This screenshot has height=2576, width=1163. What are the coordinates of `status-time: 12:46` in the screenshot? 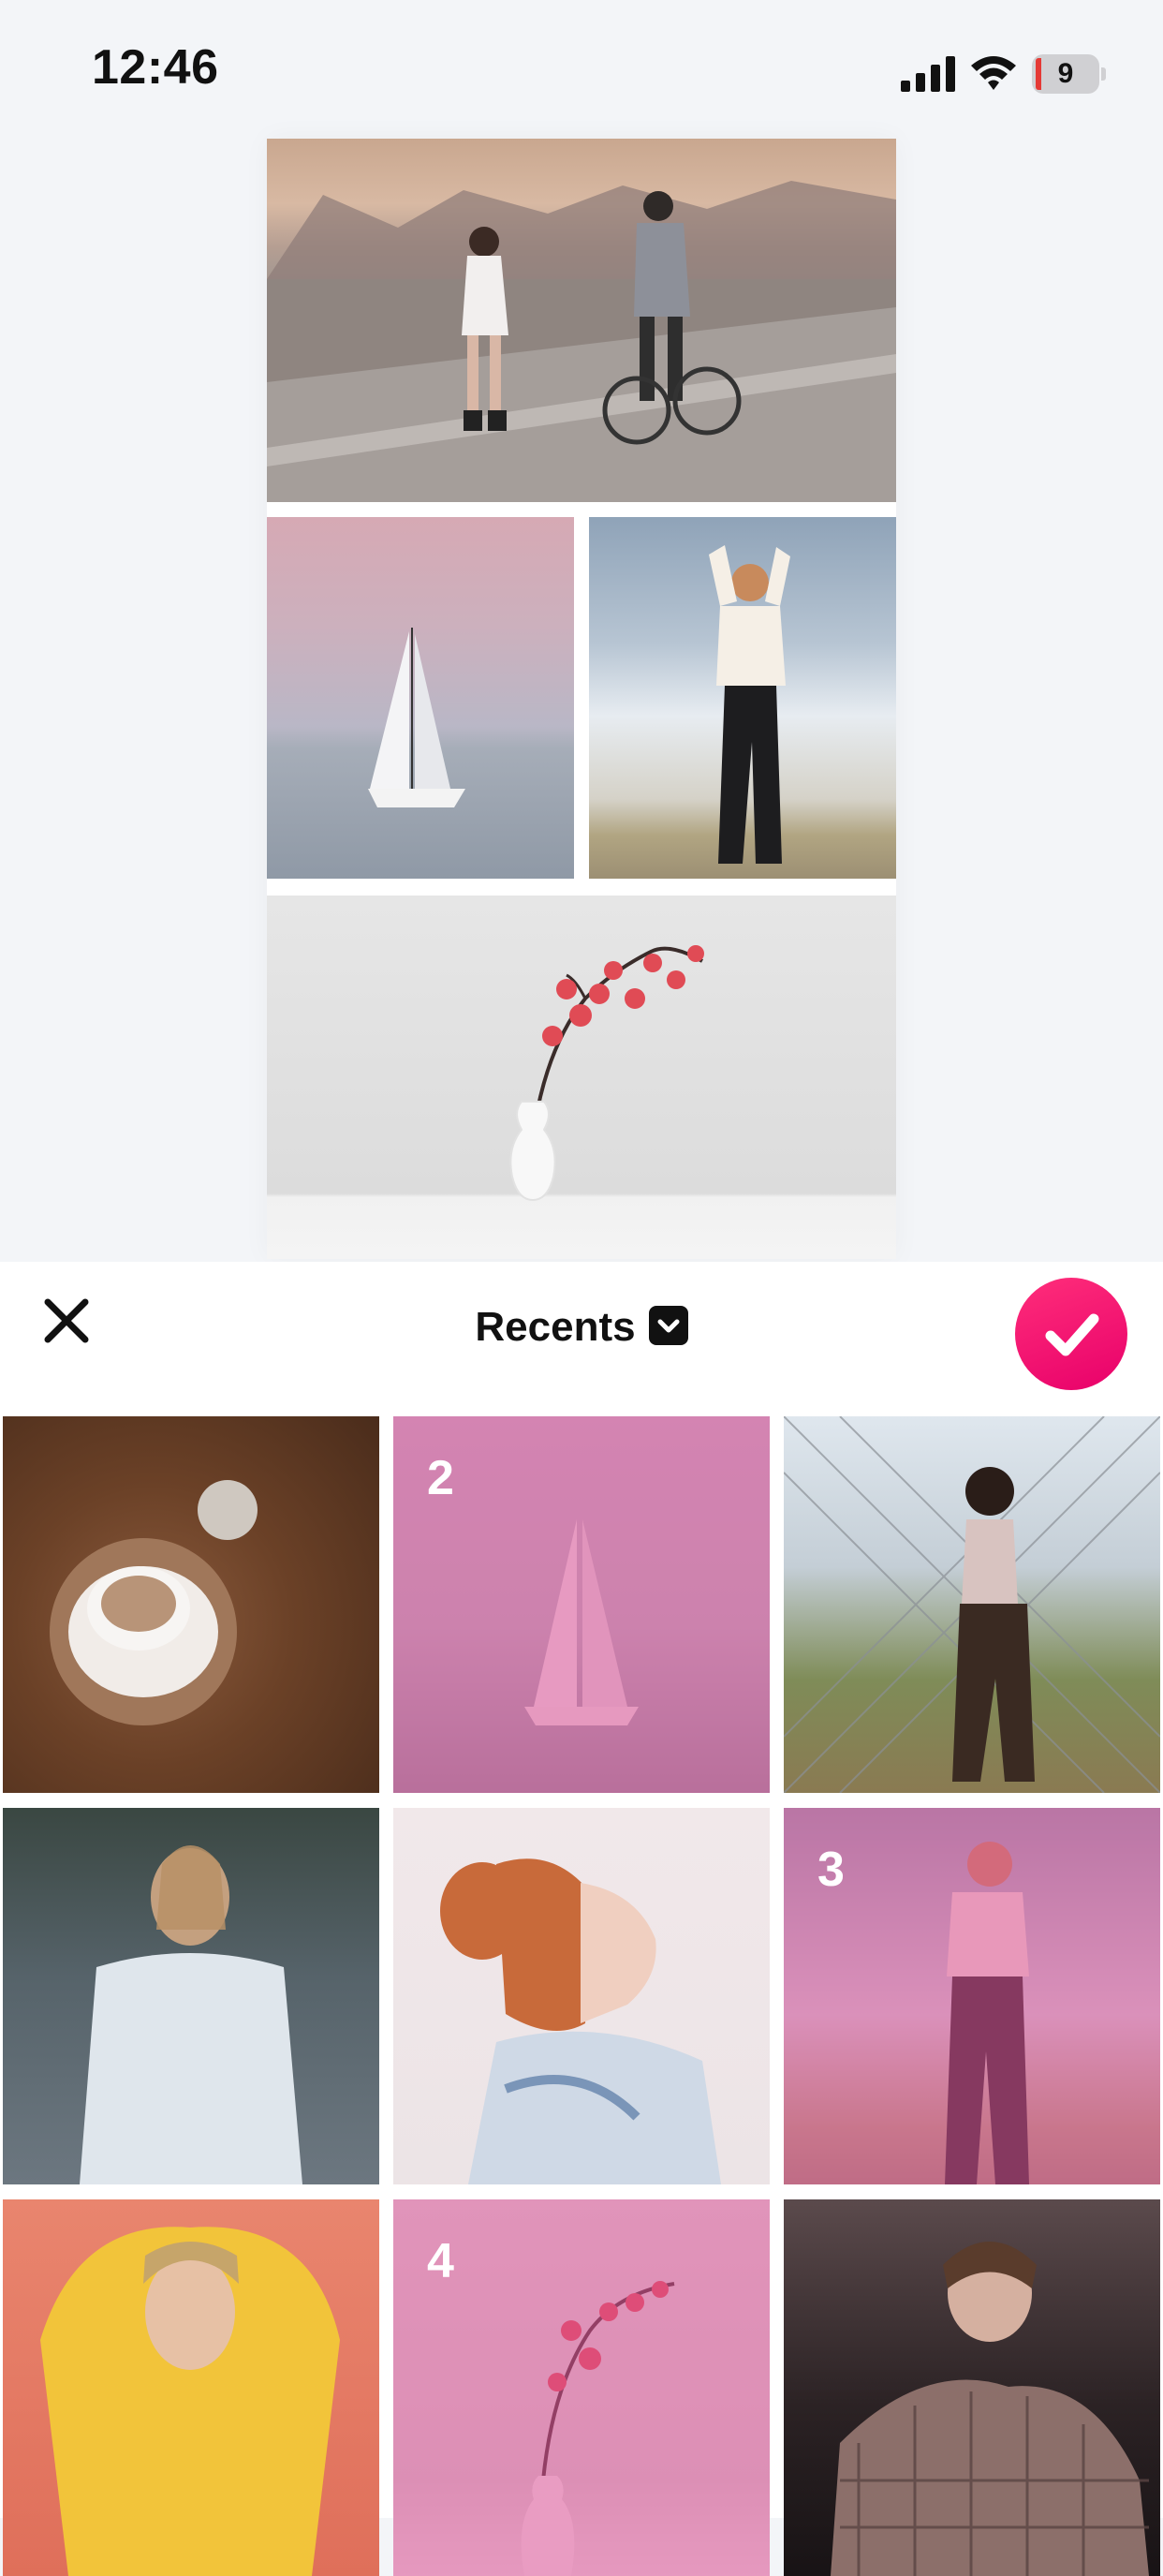 It's located at (155, 67).